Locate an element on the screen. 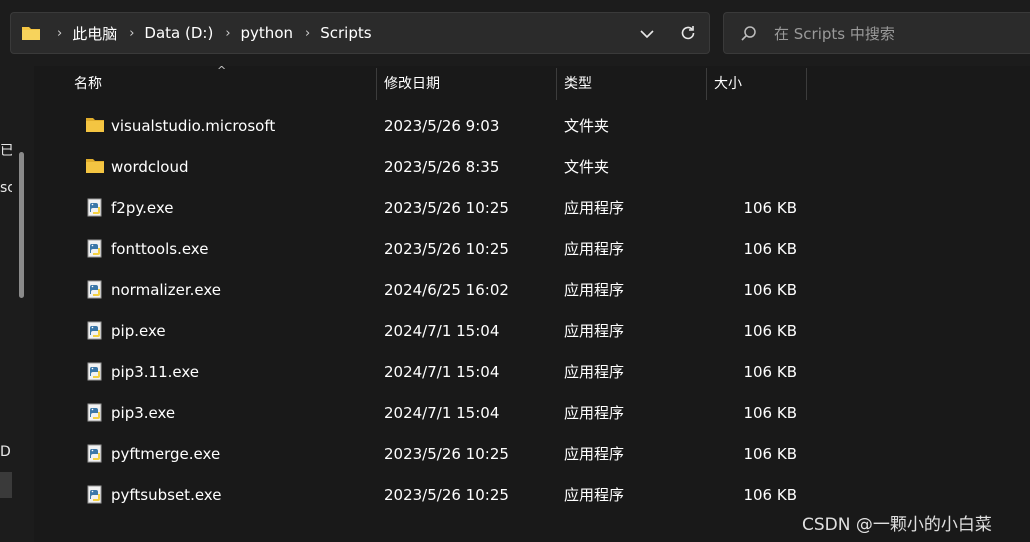 This screenshot has width=1030, height=542. file-name: pyftmerge.exe is located at coordinates (166, 453).